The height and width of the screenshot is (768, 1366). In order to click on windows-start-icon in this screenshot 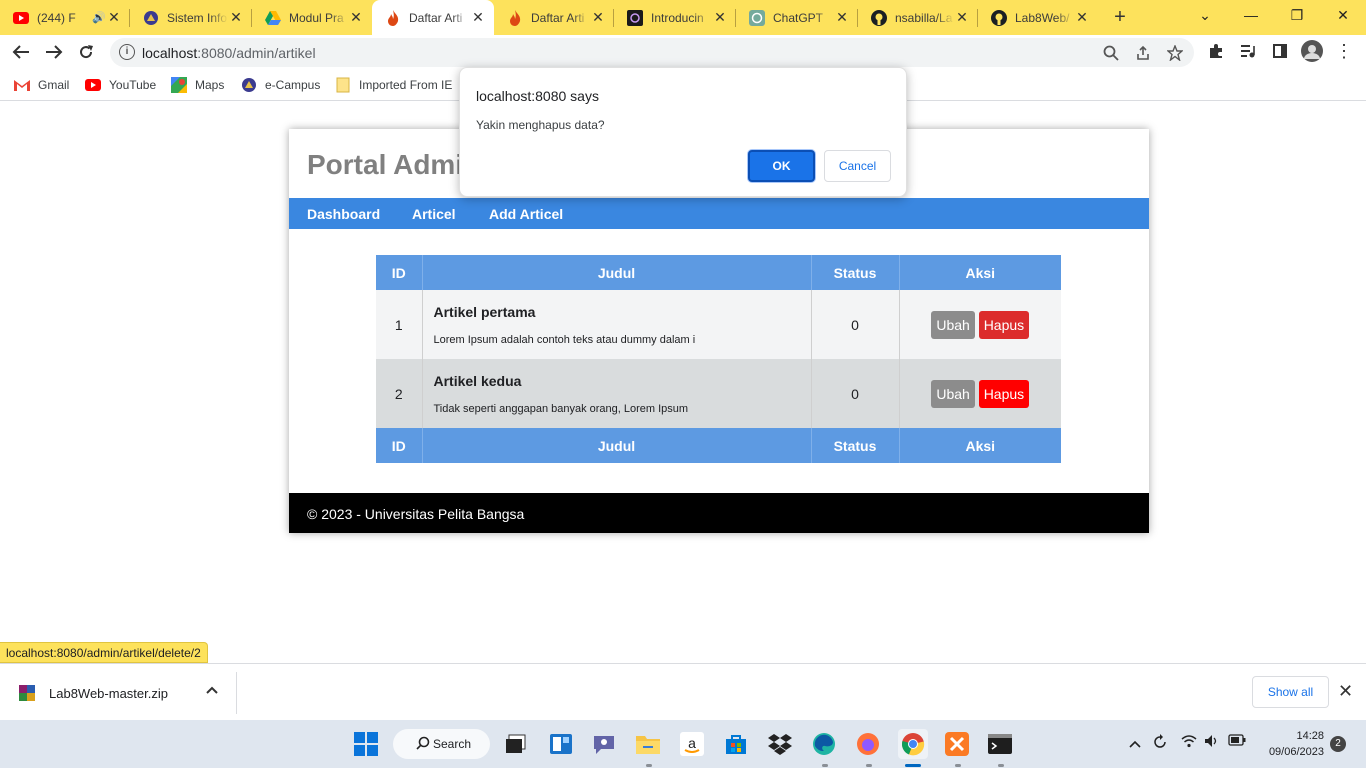, I will do `click(366, 744)`.